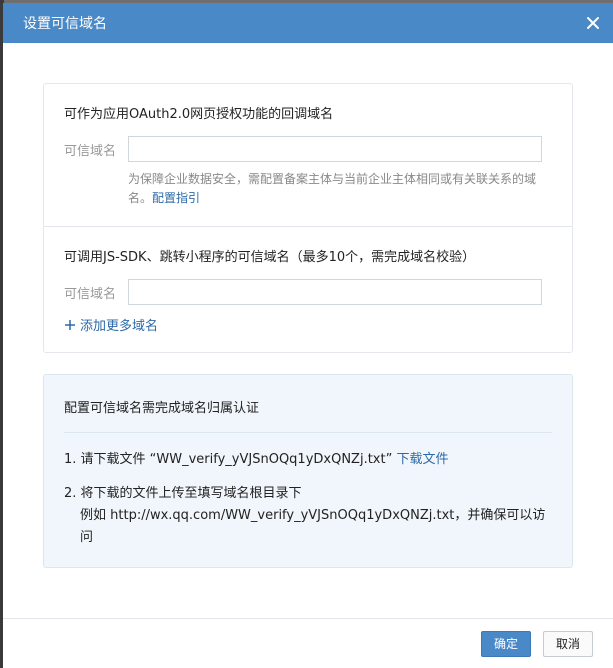 This screenshot has height=668, width=613. I want to click on oauth-domain-hint: 为保障企业数据安全，需配置备案主体与当前企业主体相同或有关联关系的域名。配置指引, so click(338, 189).